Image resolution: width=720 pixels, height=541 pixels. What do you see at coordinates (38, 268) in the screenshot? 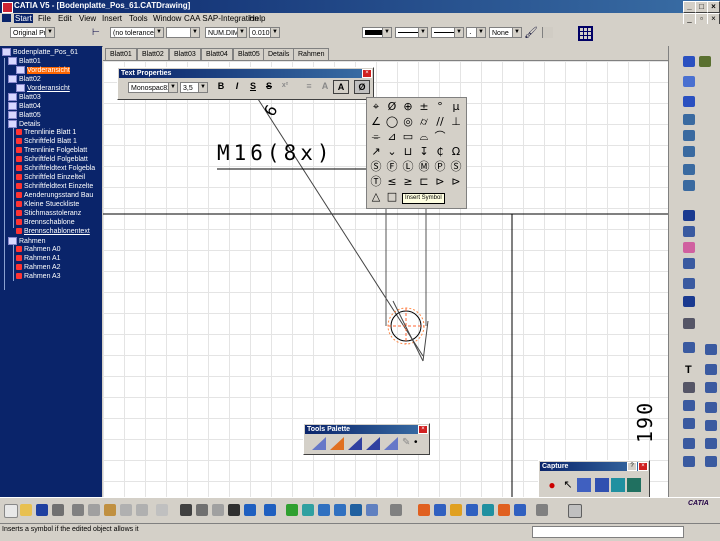
I see `tree-item-rahmen-a2: Rahmen A2` at bounding box center [38, 268].